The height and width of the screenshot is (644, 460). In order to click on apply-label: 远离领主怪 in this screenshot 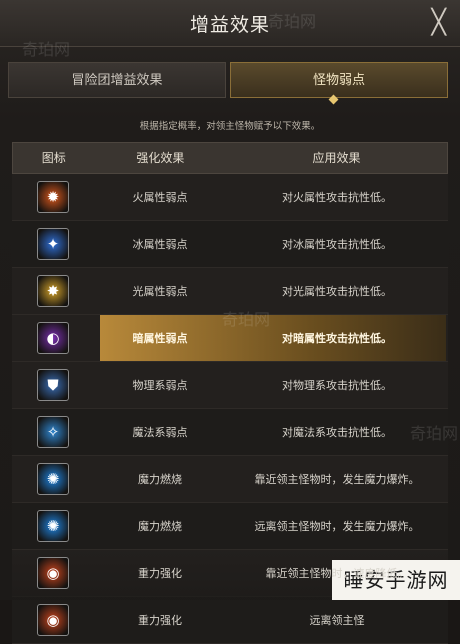, I will do `click(337, 620)`.